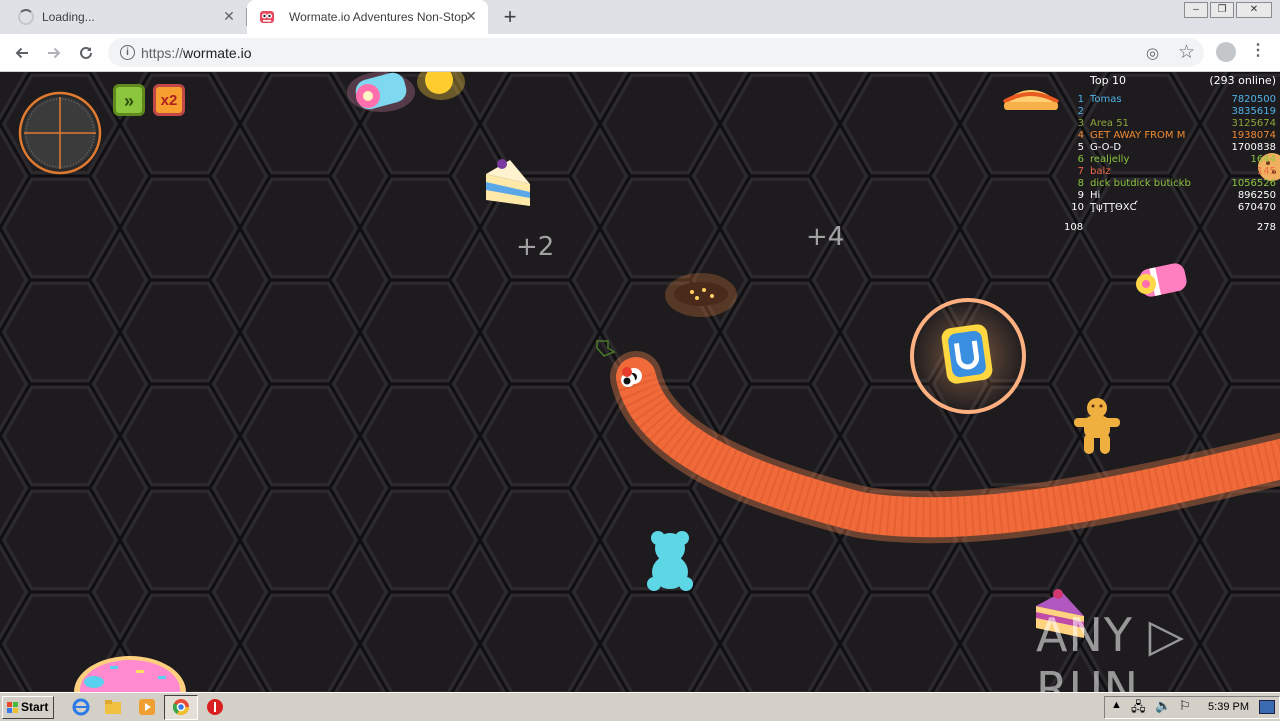 Image resolution: width=1280 pixels, height=721 pixels. Describe the element at coordinates (215, 707) in the screenshot. I see `stop-icon` at that location.